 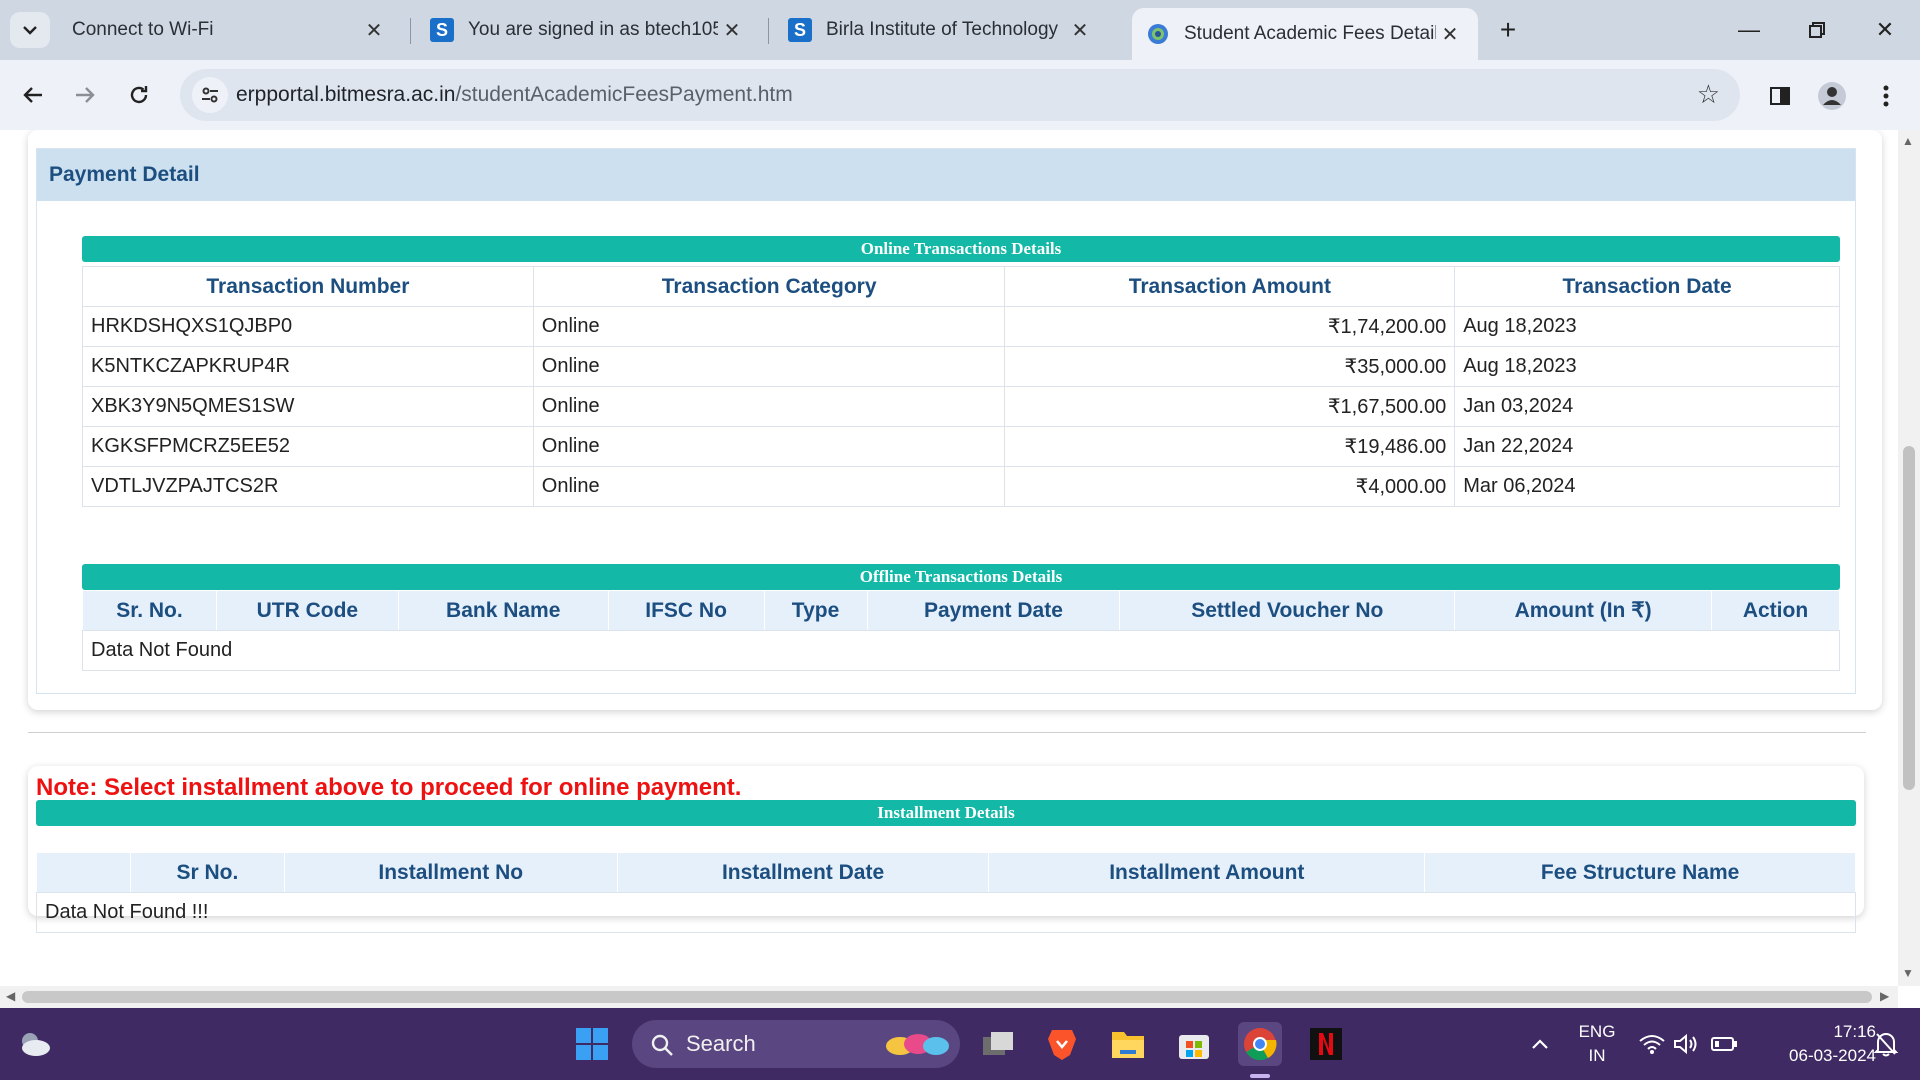 I want to click on scroll-right-icon: ▶, so click(x=1884, y=996).